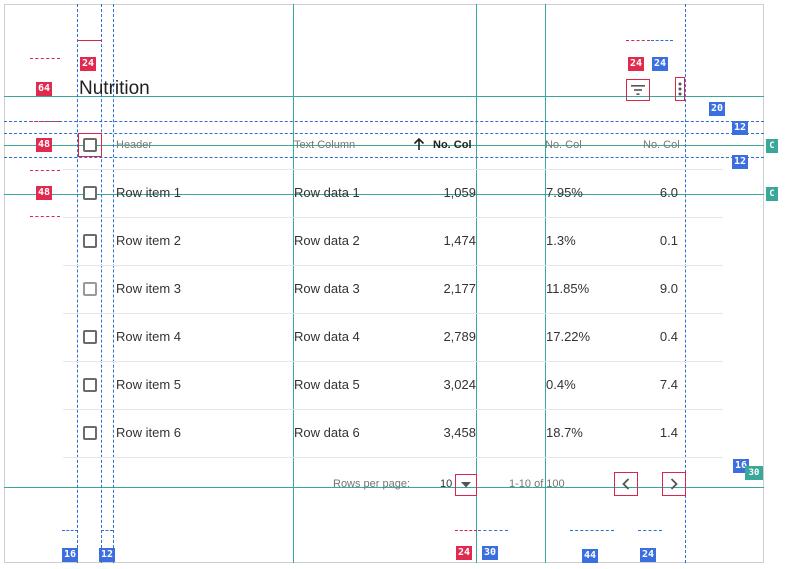  I want to click on rows-per-page-dropdown, so click(466, 485).